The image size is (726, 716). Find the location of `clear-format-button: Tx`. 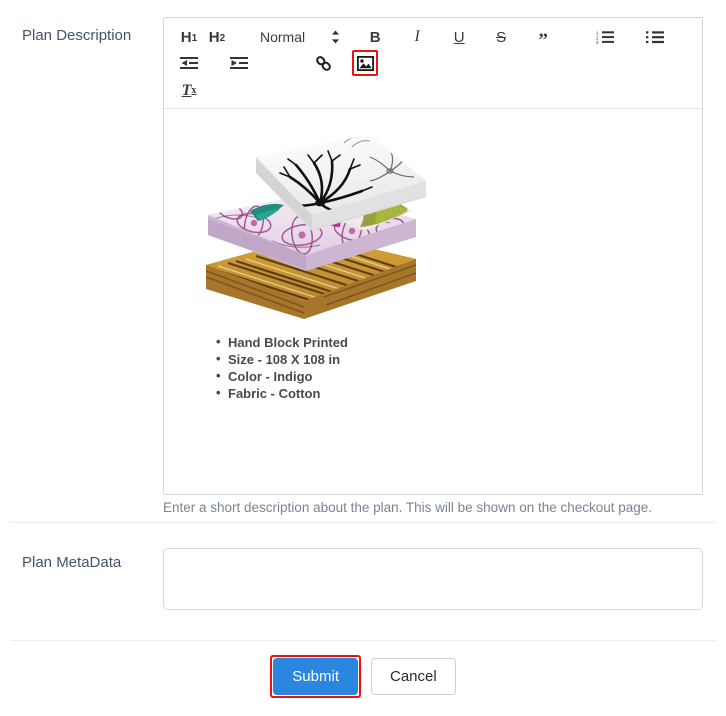

clear-format-button: Tx is located at coordinates (189, 91).